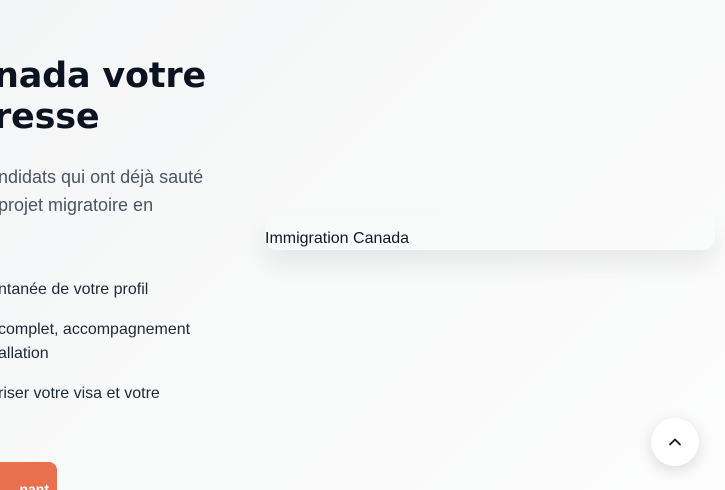 The height and width of the screenshot is (490, 725). What do you see at coordinates (74, 289) in the screenshot?
I see `feature-item-line: ntanée de votre profil` at bounding box center [74, 289].